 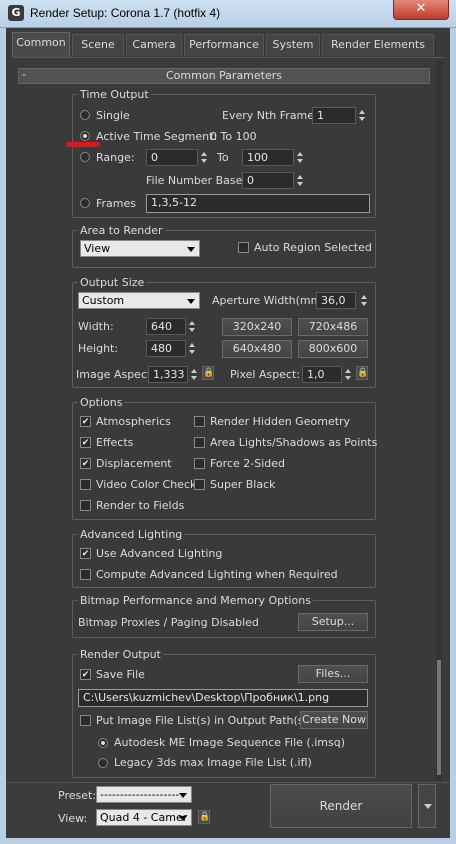 I want to click on super-black-checkbox, so click(x=199, y=484).